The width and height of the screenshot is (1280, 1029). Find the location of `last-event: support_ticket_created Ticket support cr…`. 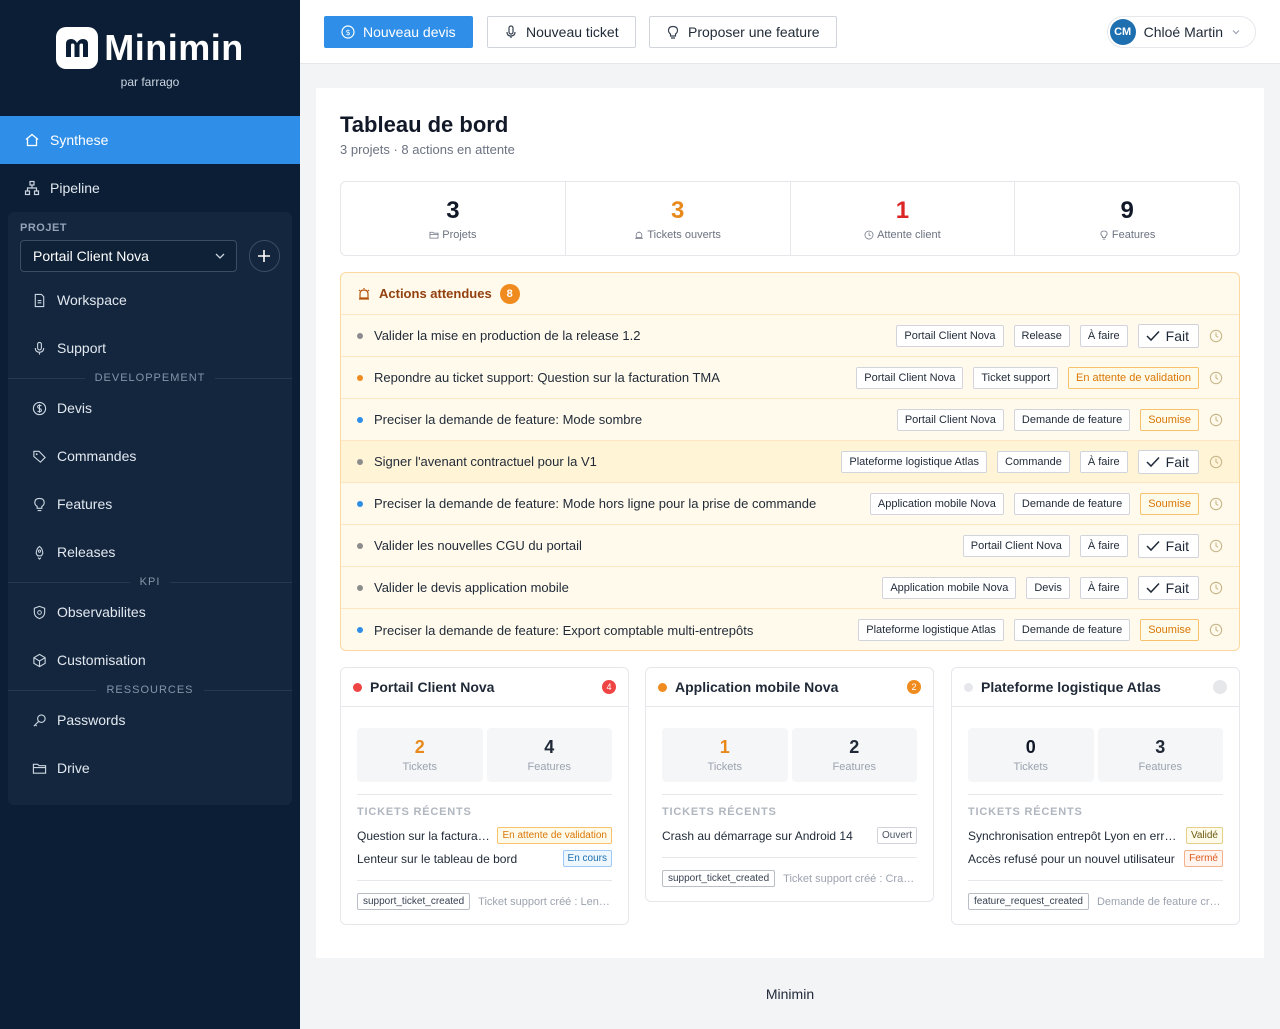

last-event: support_ticket_created Ticket support cr… is located at coordinates (484, 902).